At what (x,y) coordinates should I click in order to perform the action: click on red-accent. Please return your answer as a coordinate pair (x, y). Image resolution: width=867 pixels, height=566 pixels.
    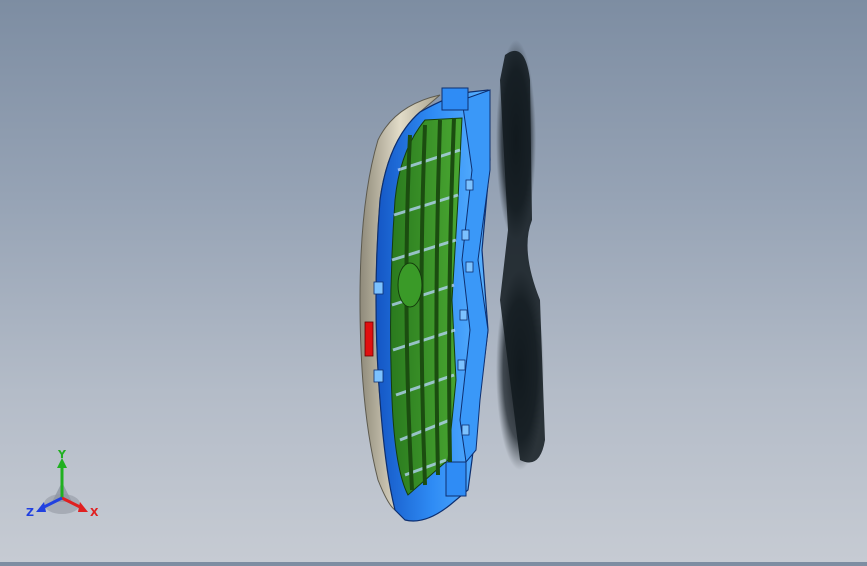
    Looking at the image, I should click on (369, 339).